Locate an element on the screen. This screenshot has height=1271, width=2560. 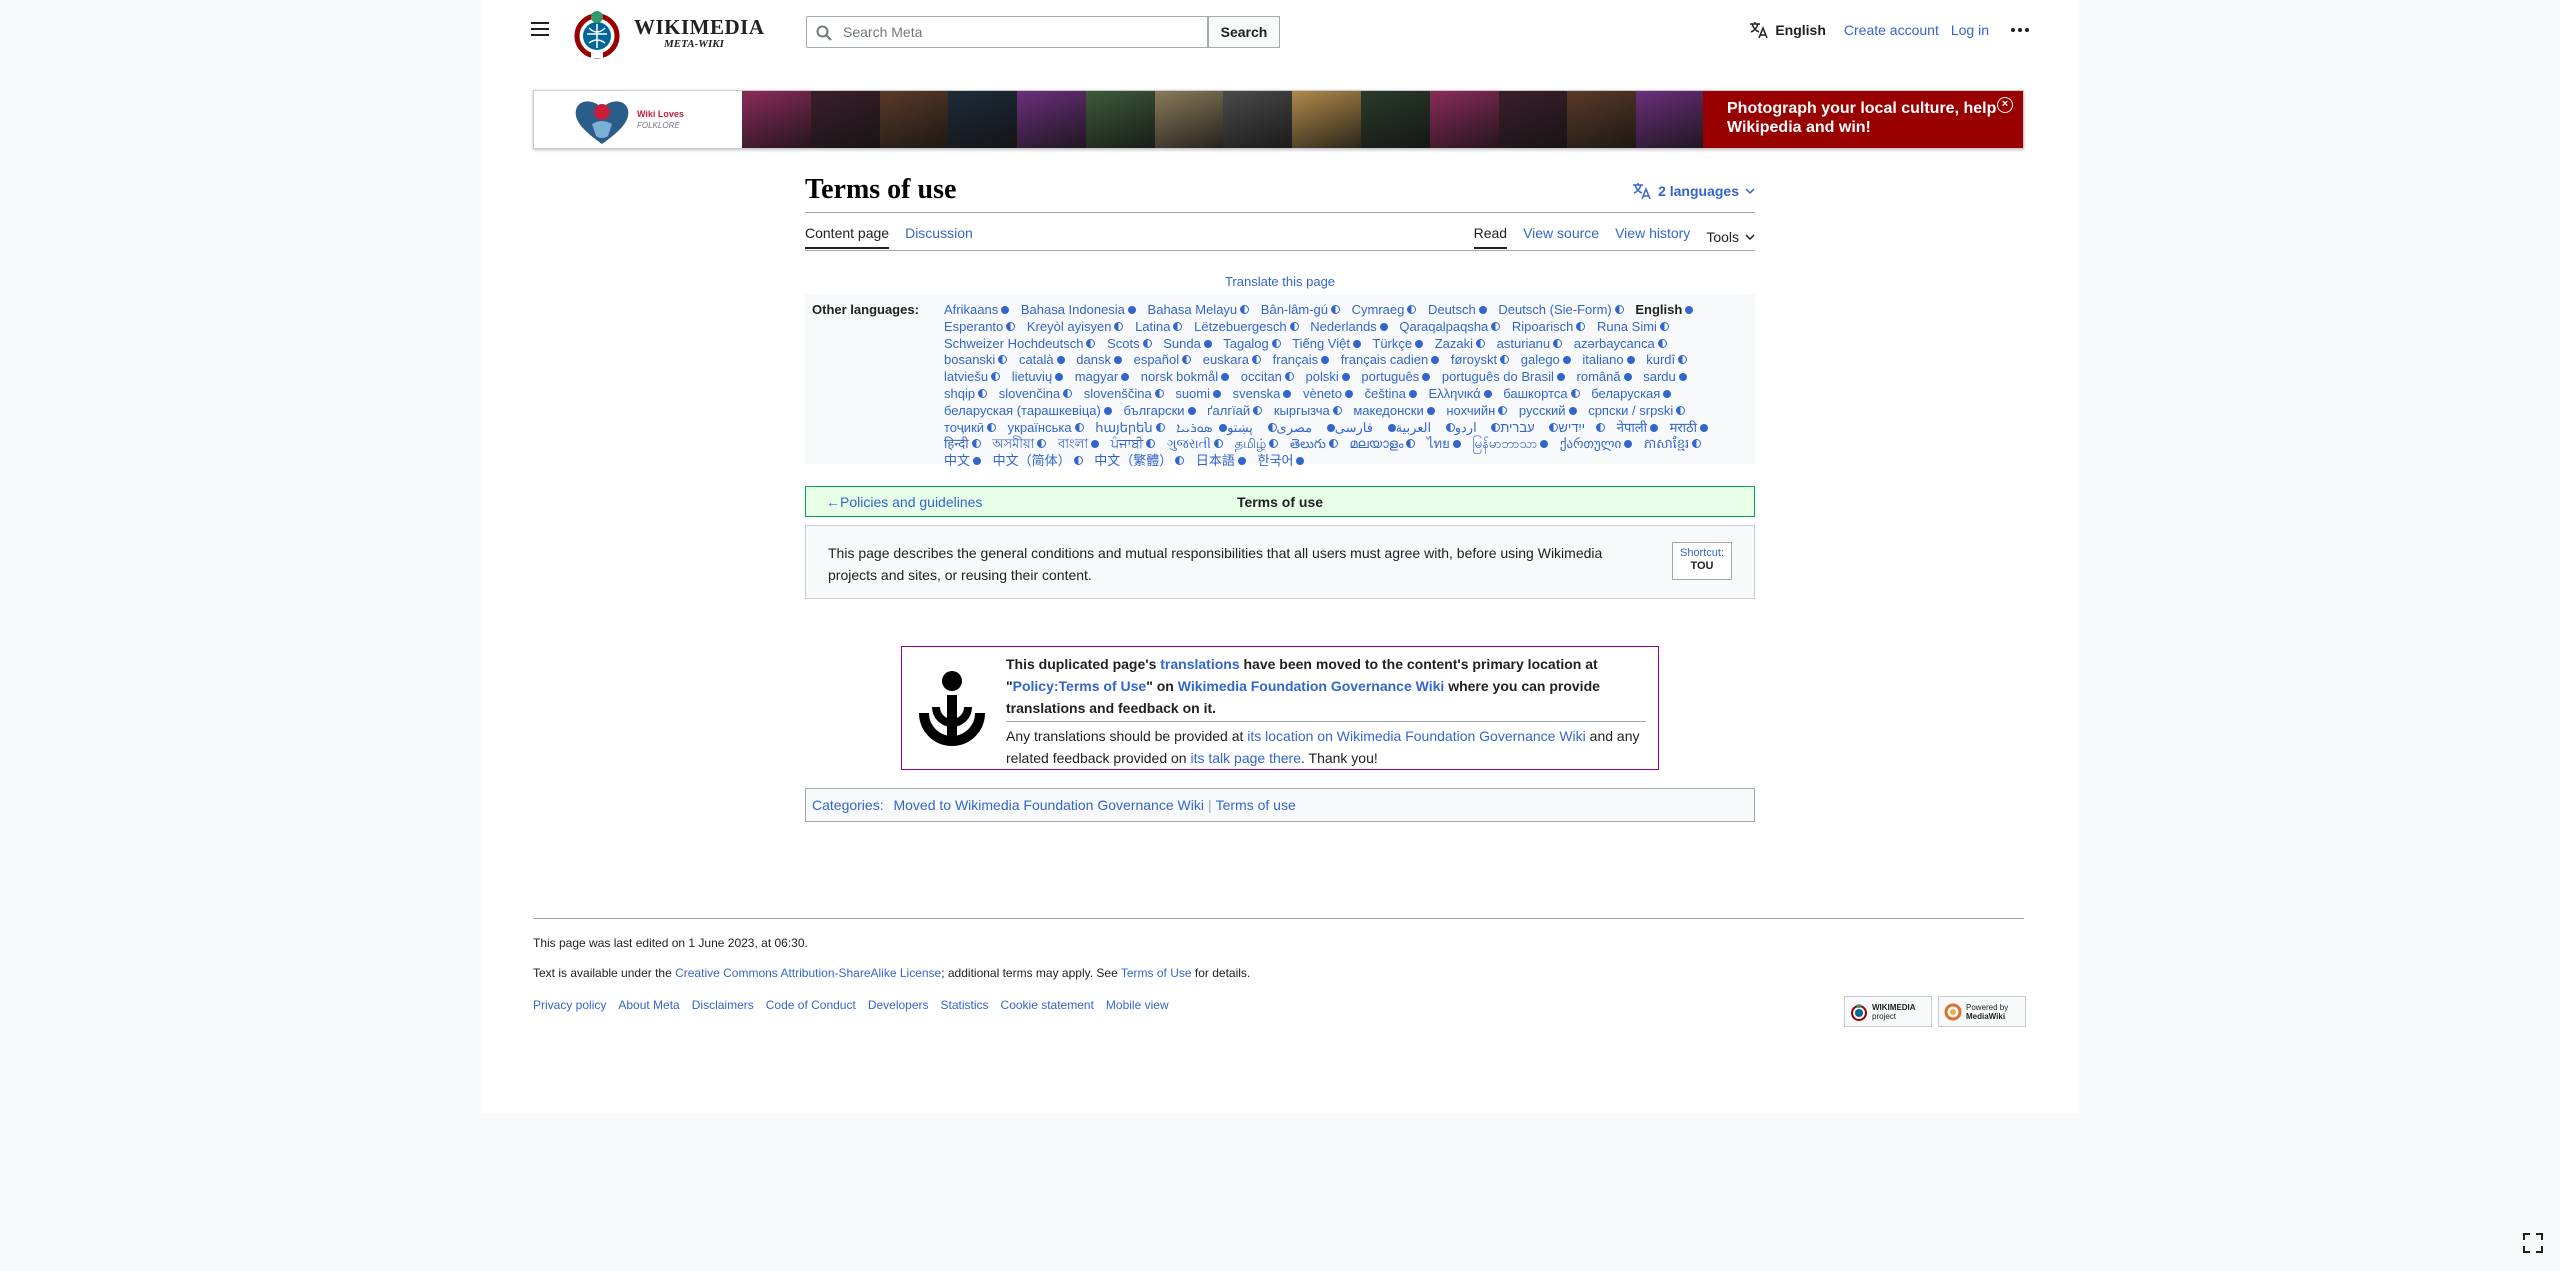
language-link: македонски is located at coordinates (1393, 410).